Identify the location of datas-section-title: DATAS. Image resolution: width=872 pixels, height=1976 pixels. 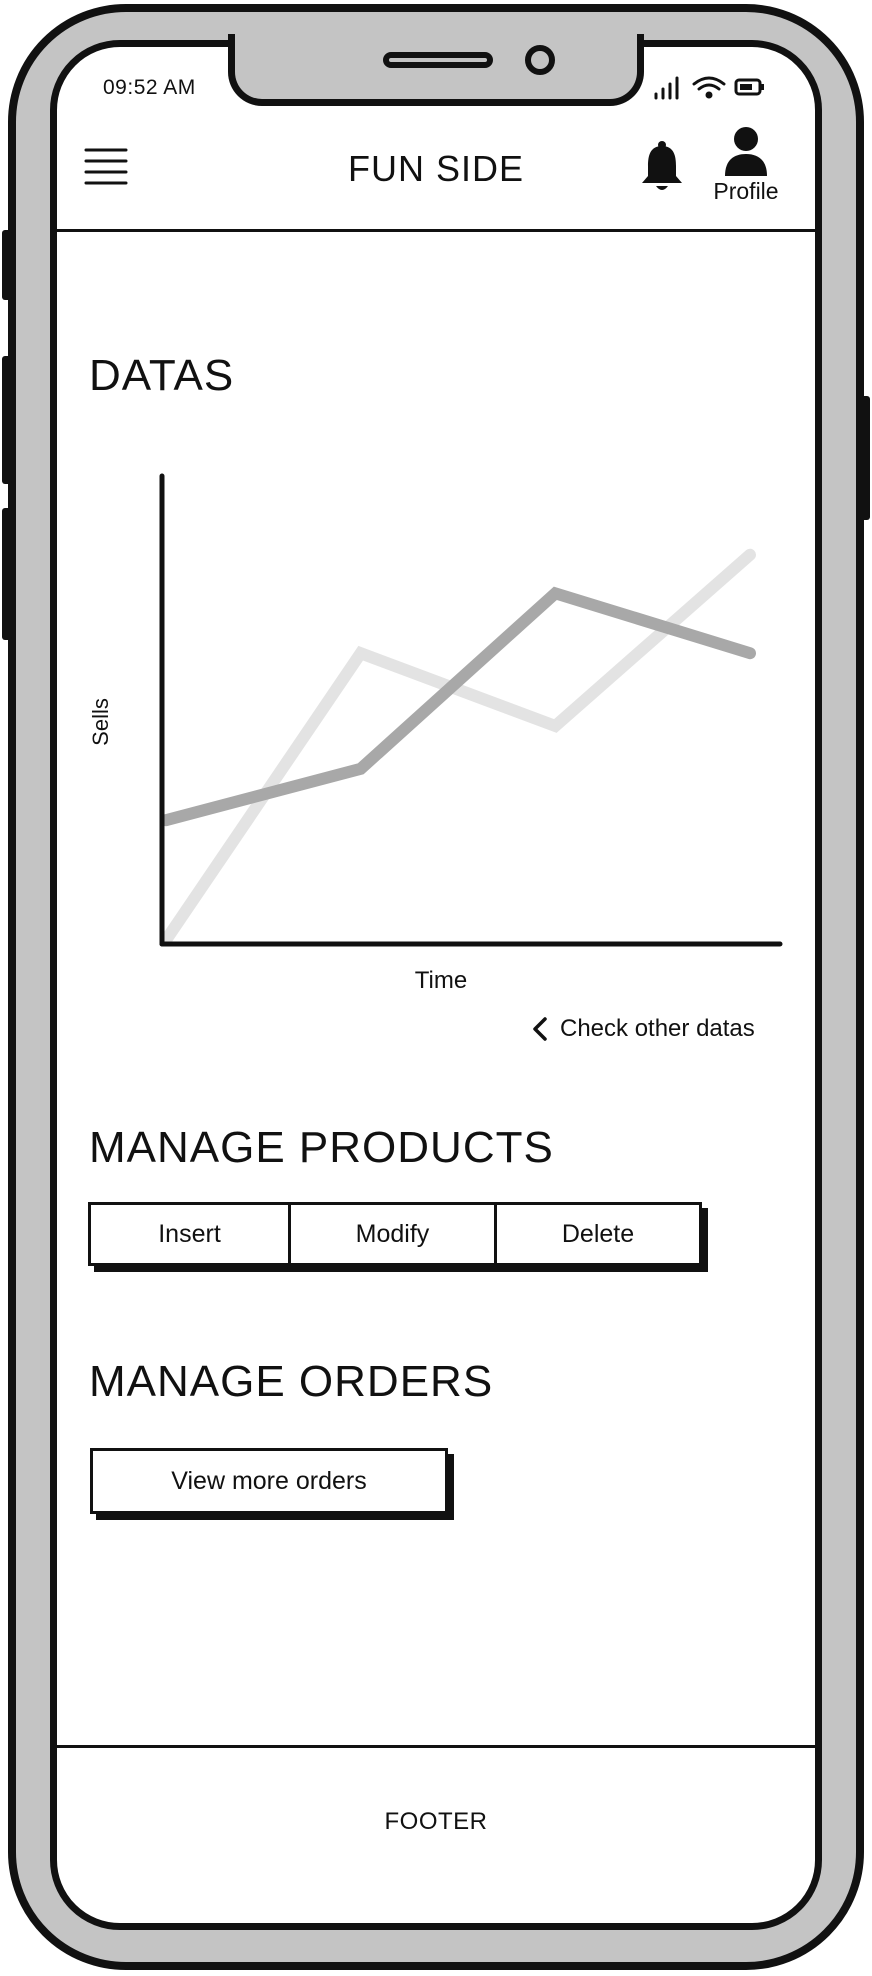
(162, 375).